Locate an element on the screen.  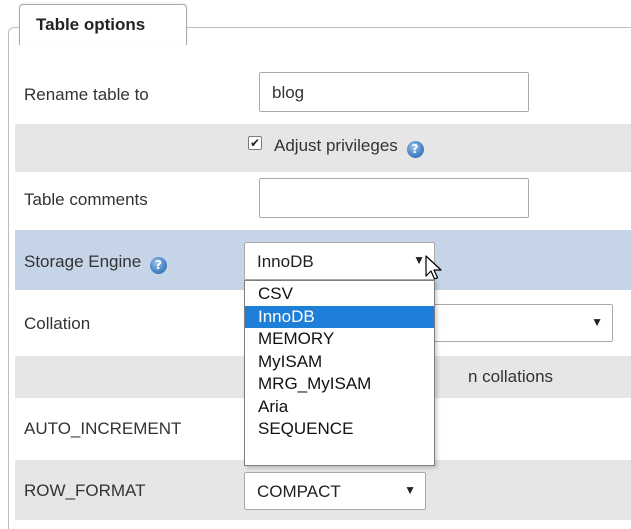
rename-label: Rename table to is located at coordinates (86, 94).